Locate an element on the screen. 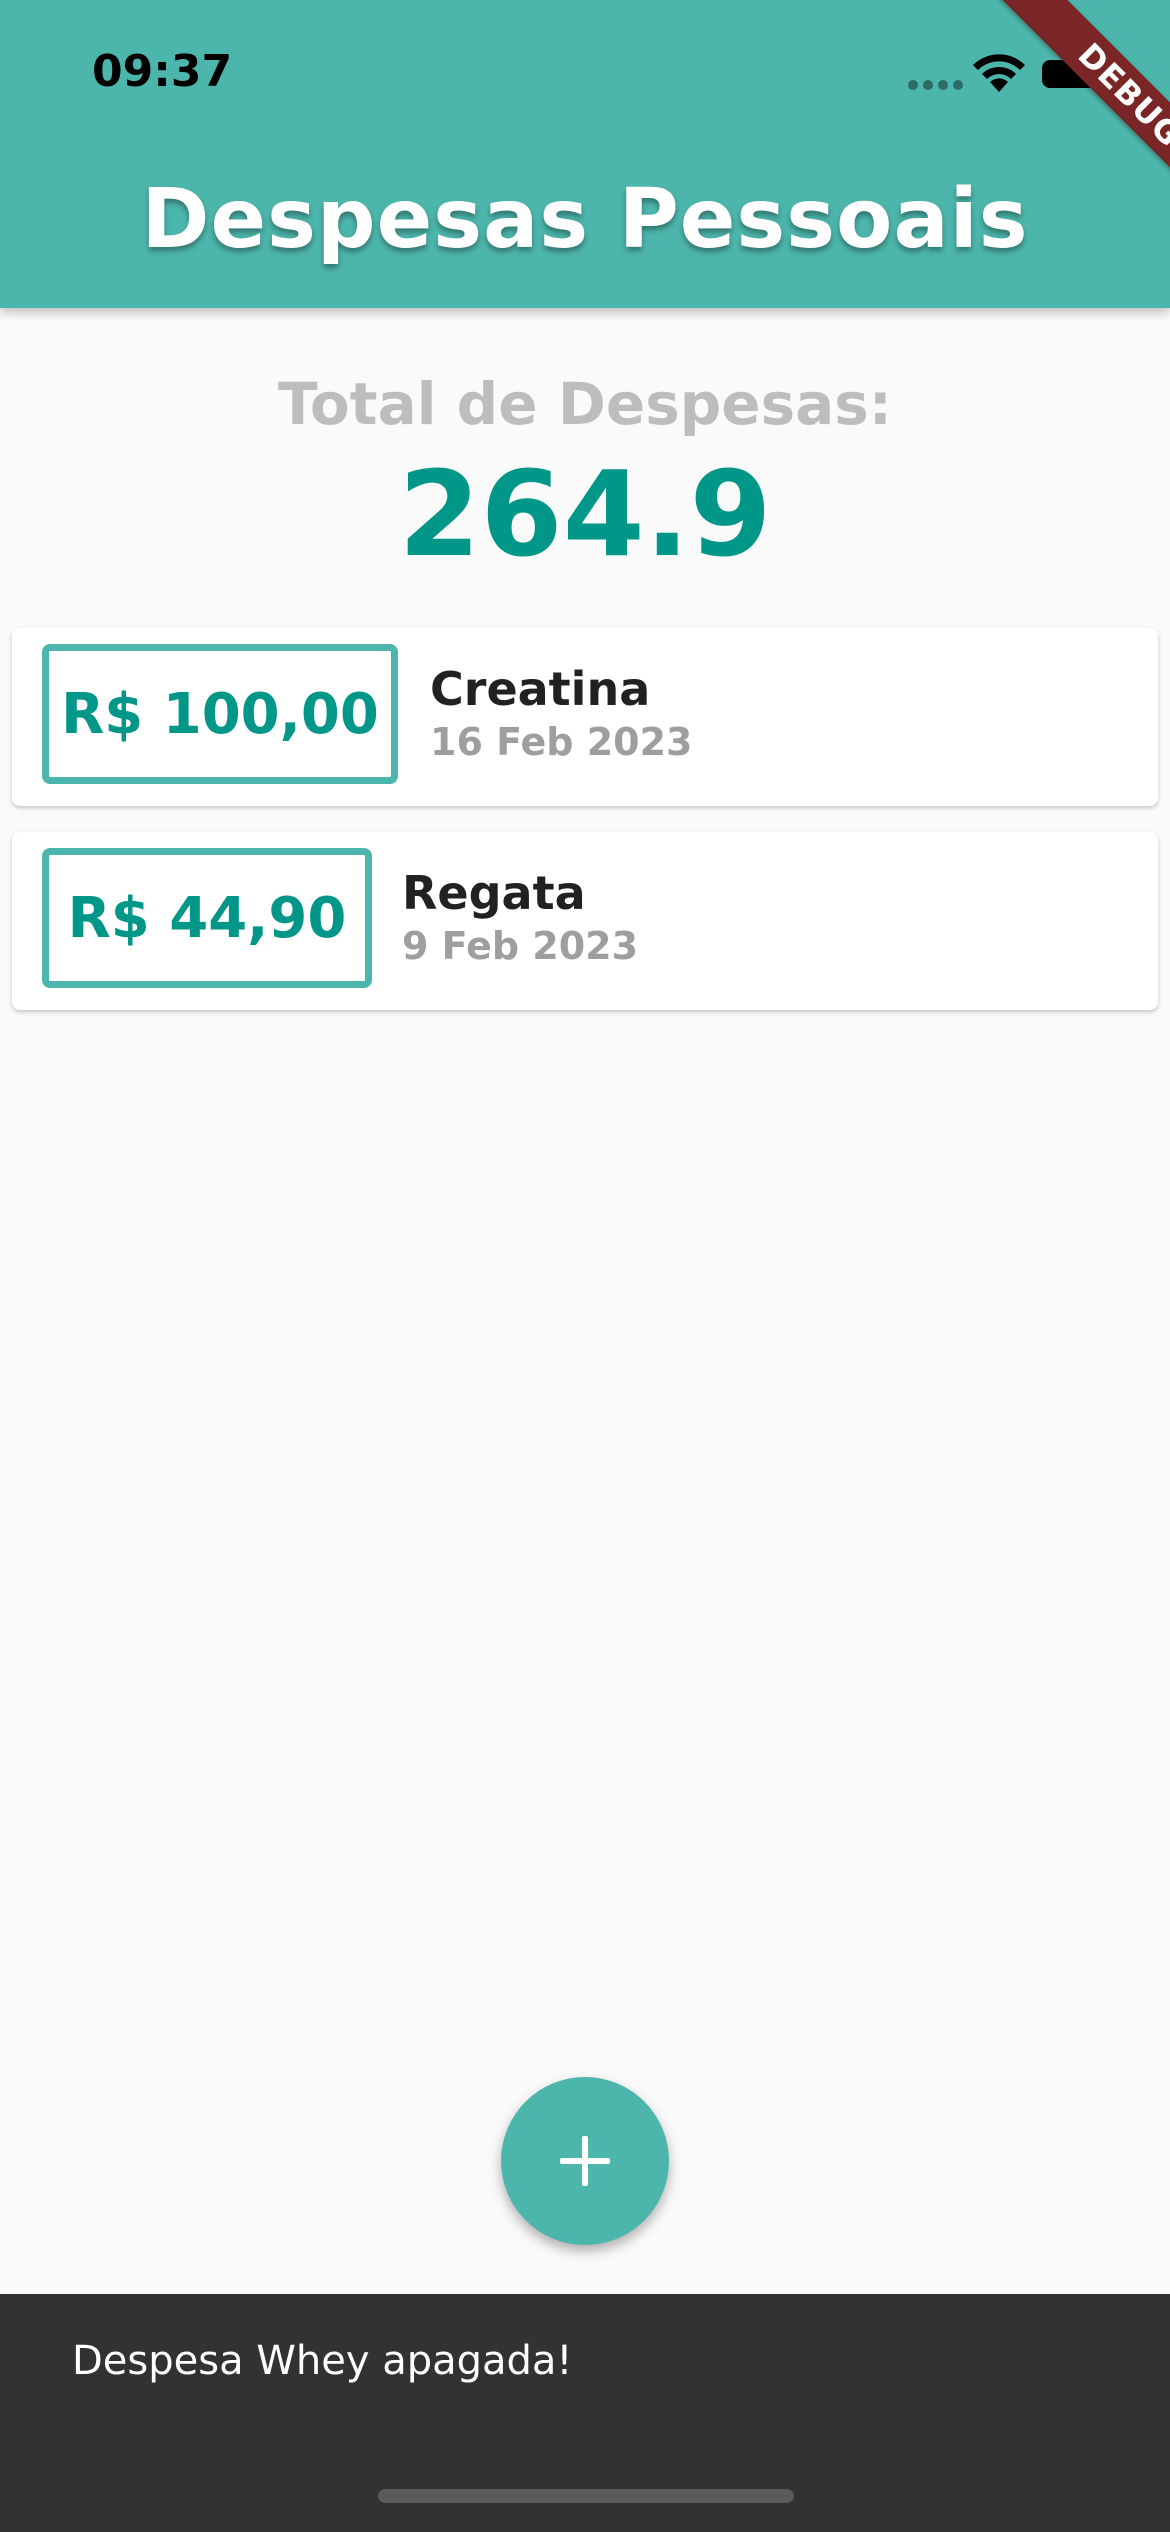 Image resolution: width=1170 pixels, height=2532 pixels. status-icons is located at coordinates (1010, 75).